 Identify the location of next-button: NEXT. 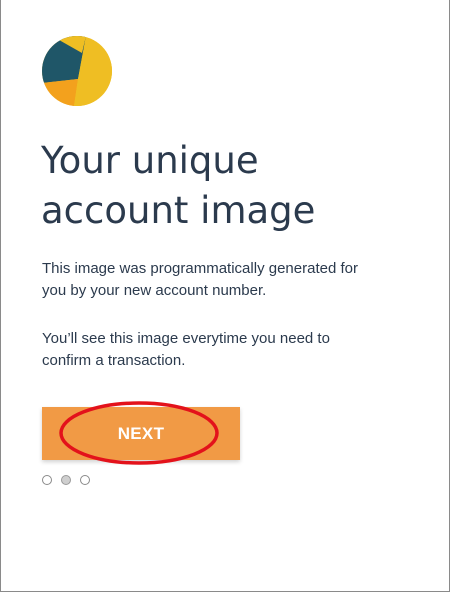
(141, 433).